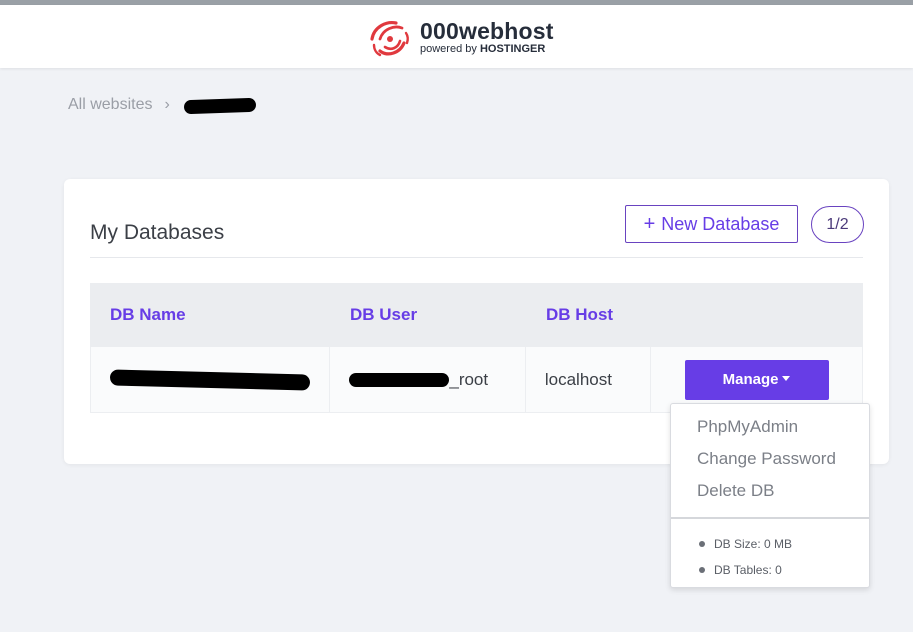 This screenshot has width=913, height=632. What do you see at coordinates (753, 544) in the screenshot?
I see `db-size-text: DB Size: 0 MB` at bounding box center [753, 544].